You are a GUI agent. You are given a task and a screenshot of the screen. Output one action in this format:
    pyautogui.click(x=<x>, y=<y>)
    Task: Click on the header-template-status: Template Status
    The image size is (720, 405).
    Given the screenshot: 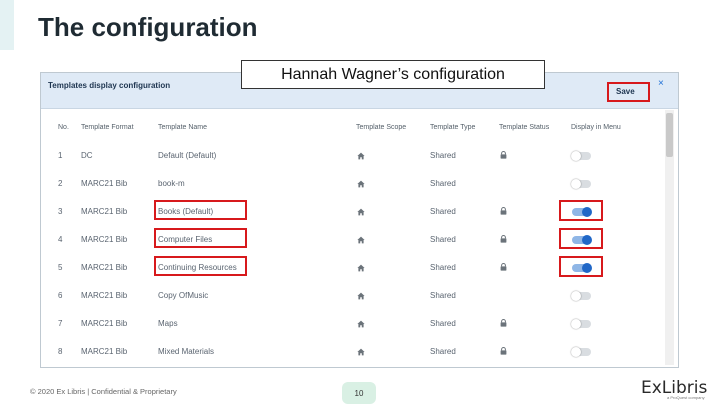 What is the action you would take?
    pyautogui.click(x=524, y=127)
    